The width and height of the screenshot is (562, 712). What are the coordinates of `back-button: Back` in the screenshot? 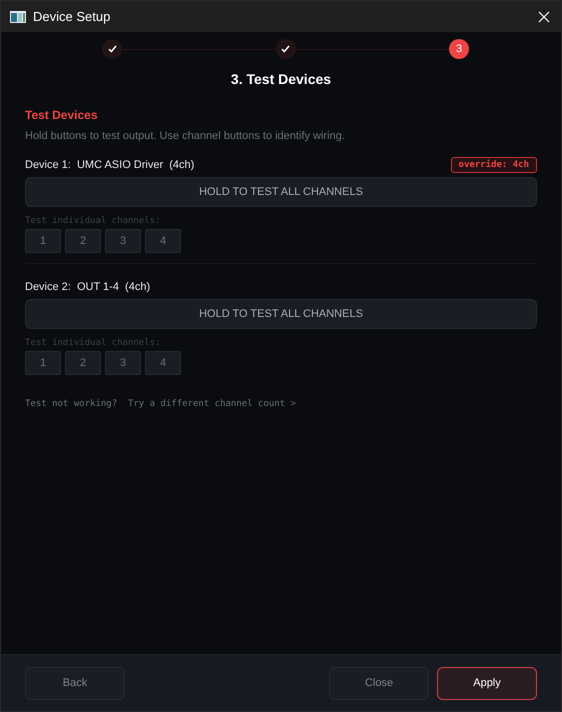 It's located at (75, 683).